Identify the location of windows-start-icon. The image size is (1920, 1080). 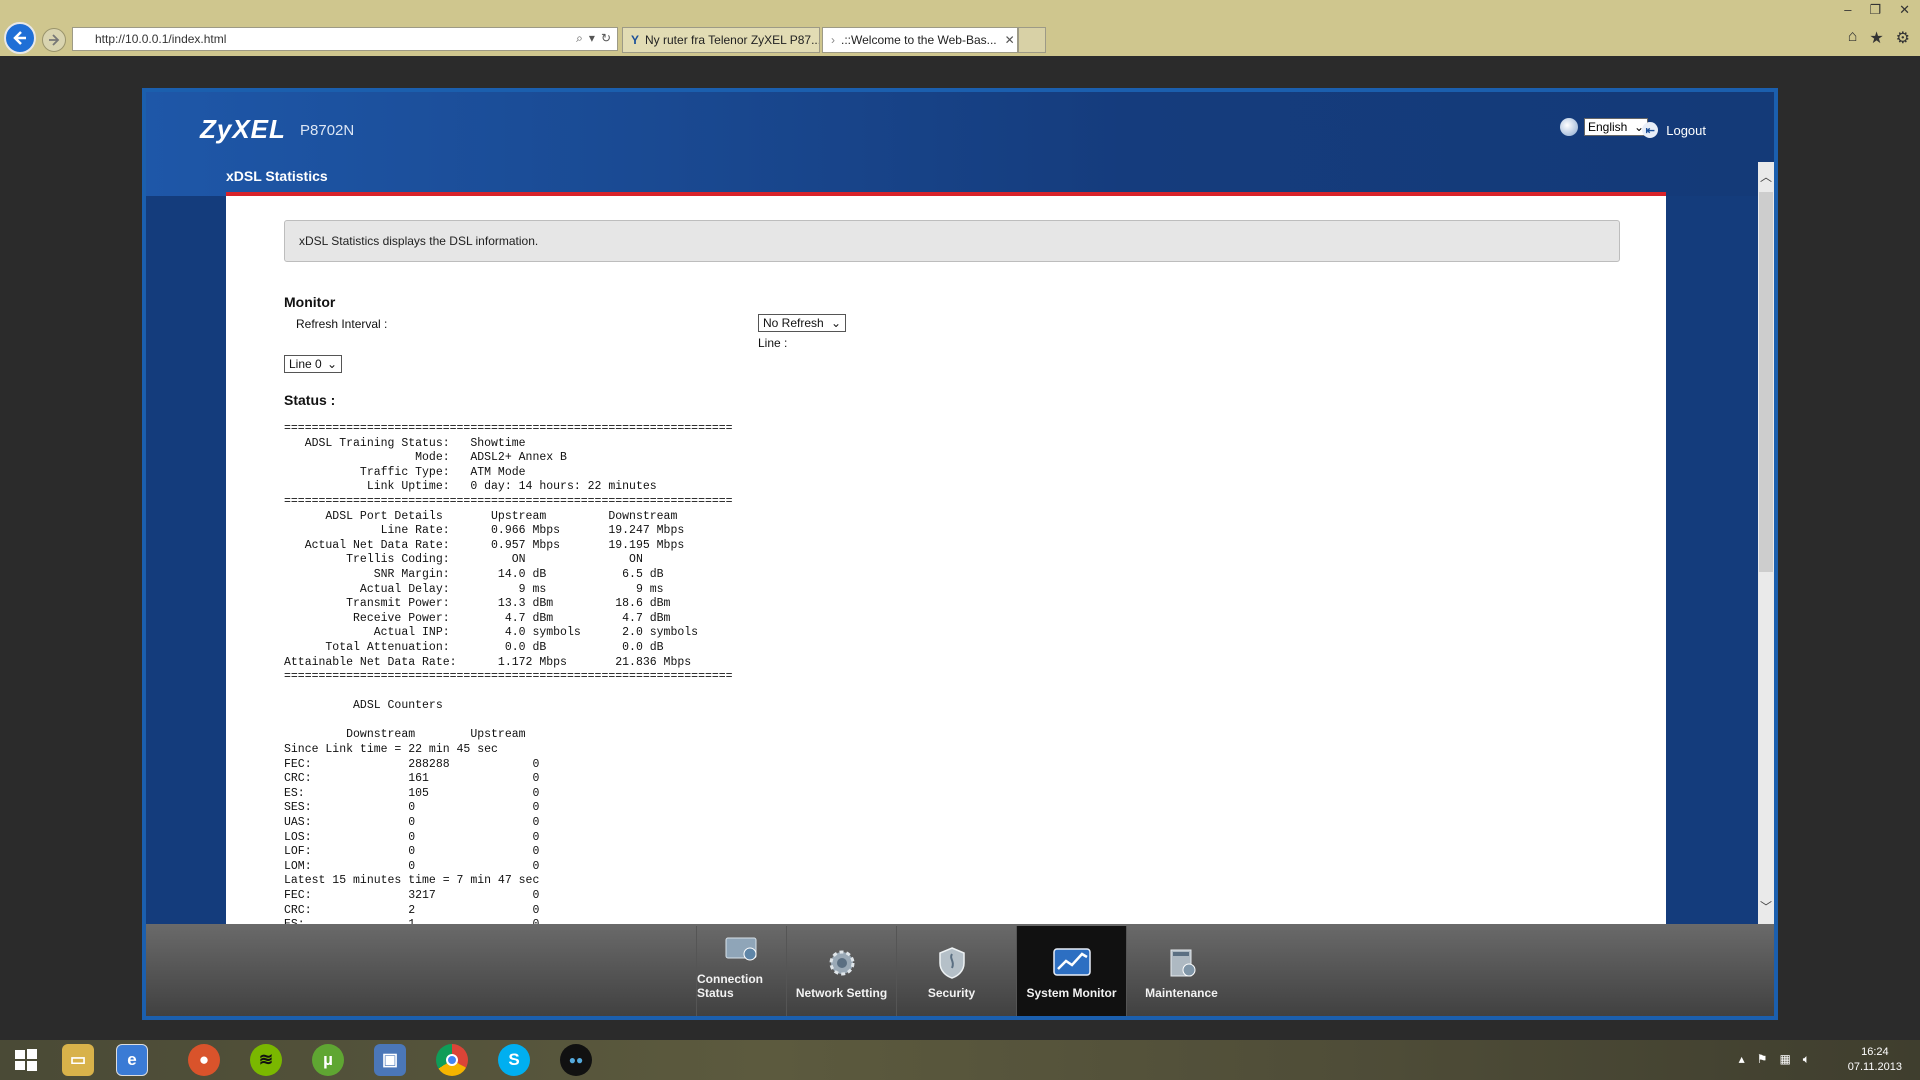
(26, 1060).